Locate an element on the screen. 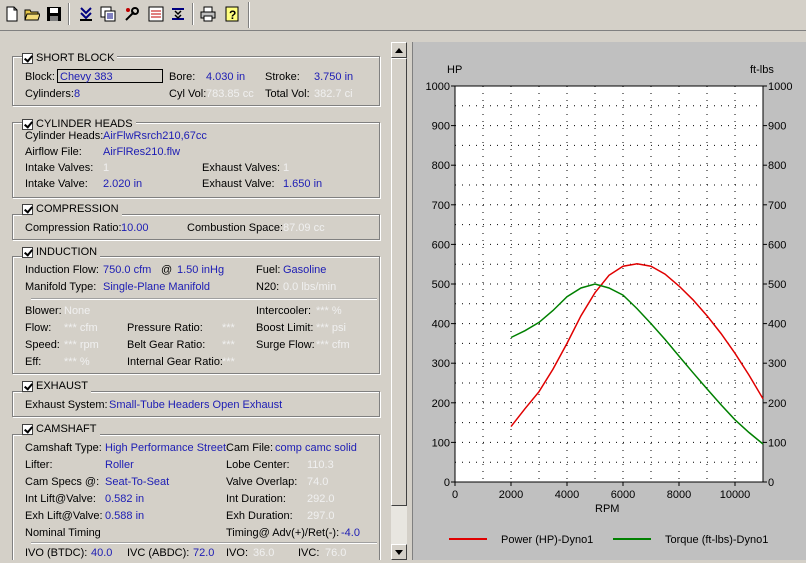 This screenshot has height=563, width=806. lifter-label: Lifter: is located at coordinates (39, 465).